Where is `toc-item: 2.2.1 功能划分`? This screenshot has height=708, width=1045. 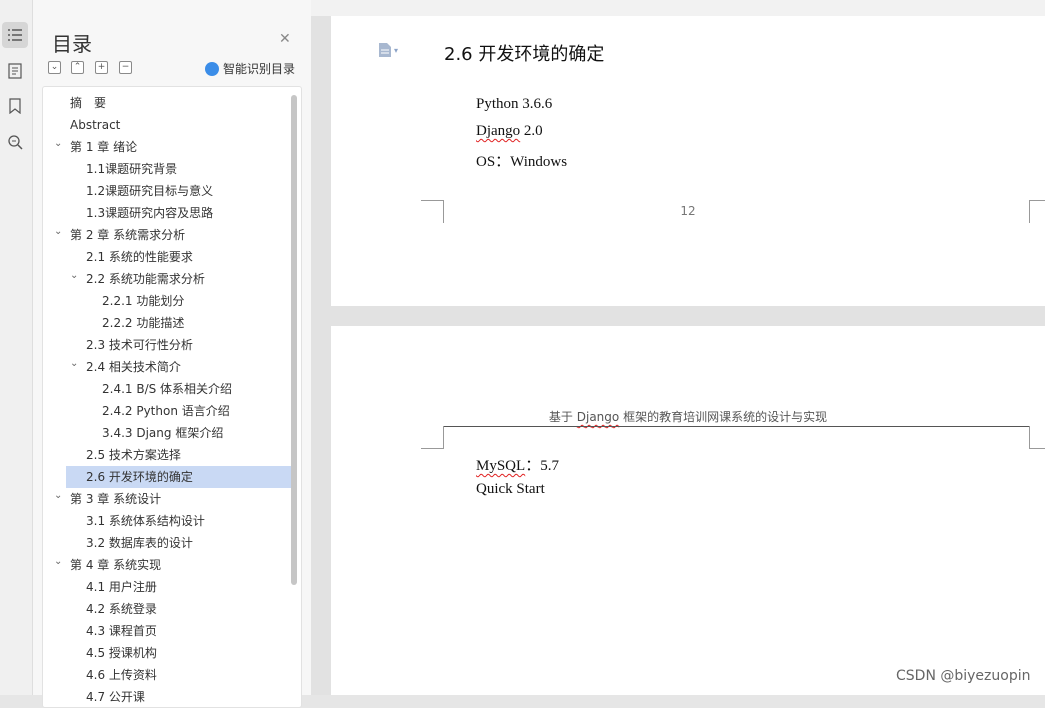 toc-item: 2.2.1 功能划分 is located at coordinates (167, 301).